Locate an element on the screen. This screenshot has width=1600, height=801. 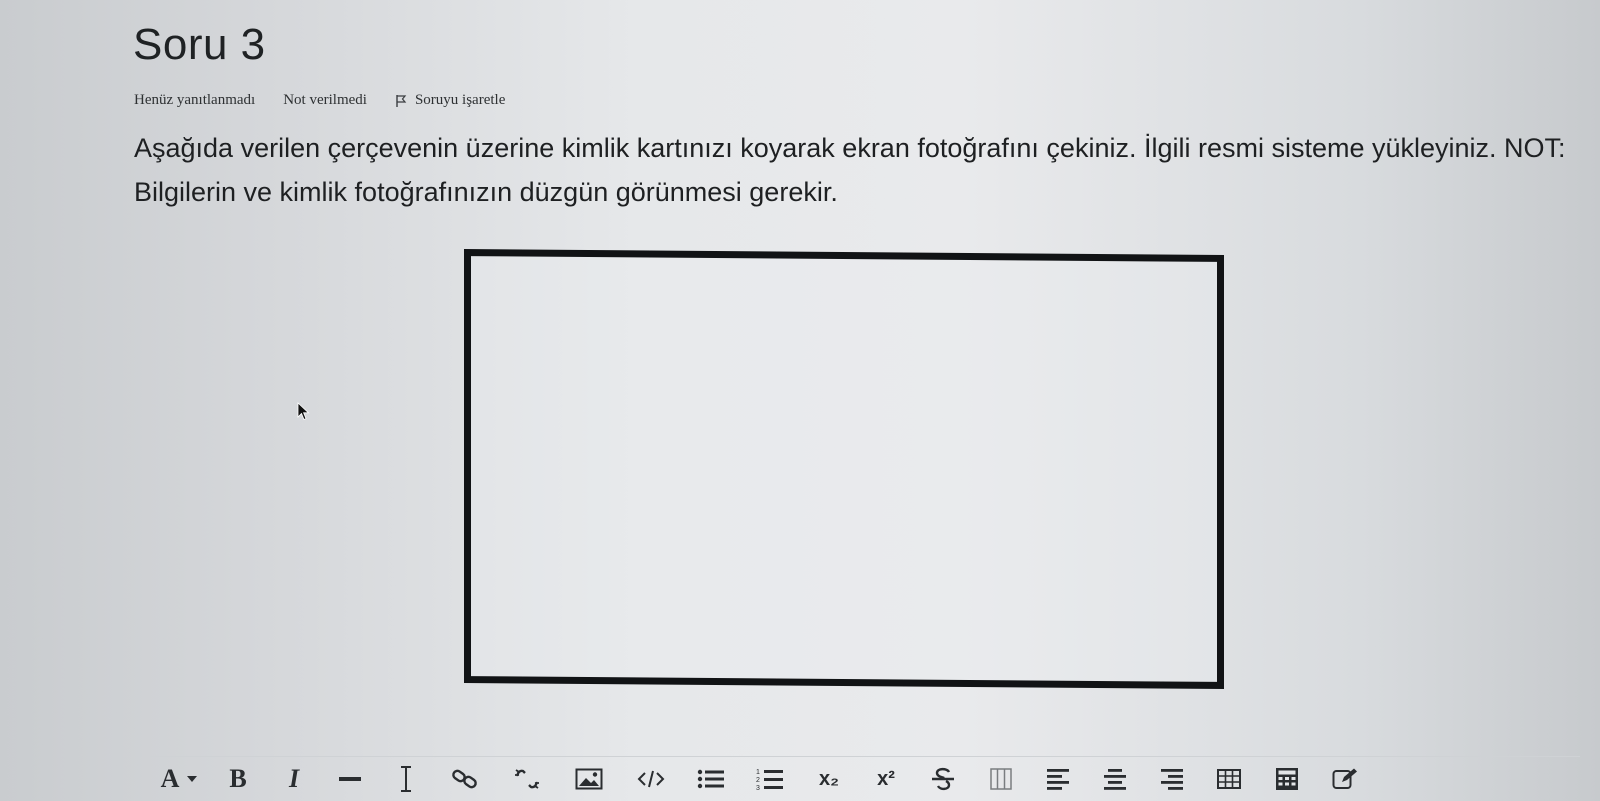
align-center-icon is located at coordinates (1115, 779).